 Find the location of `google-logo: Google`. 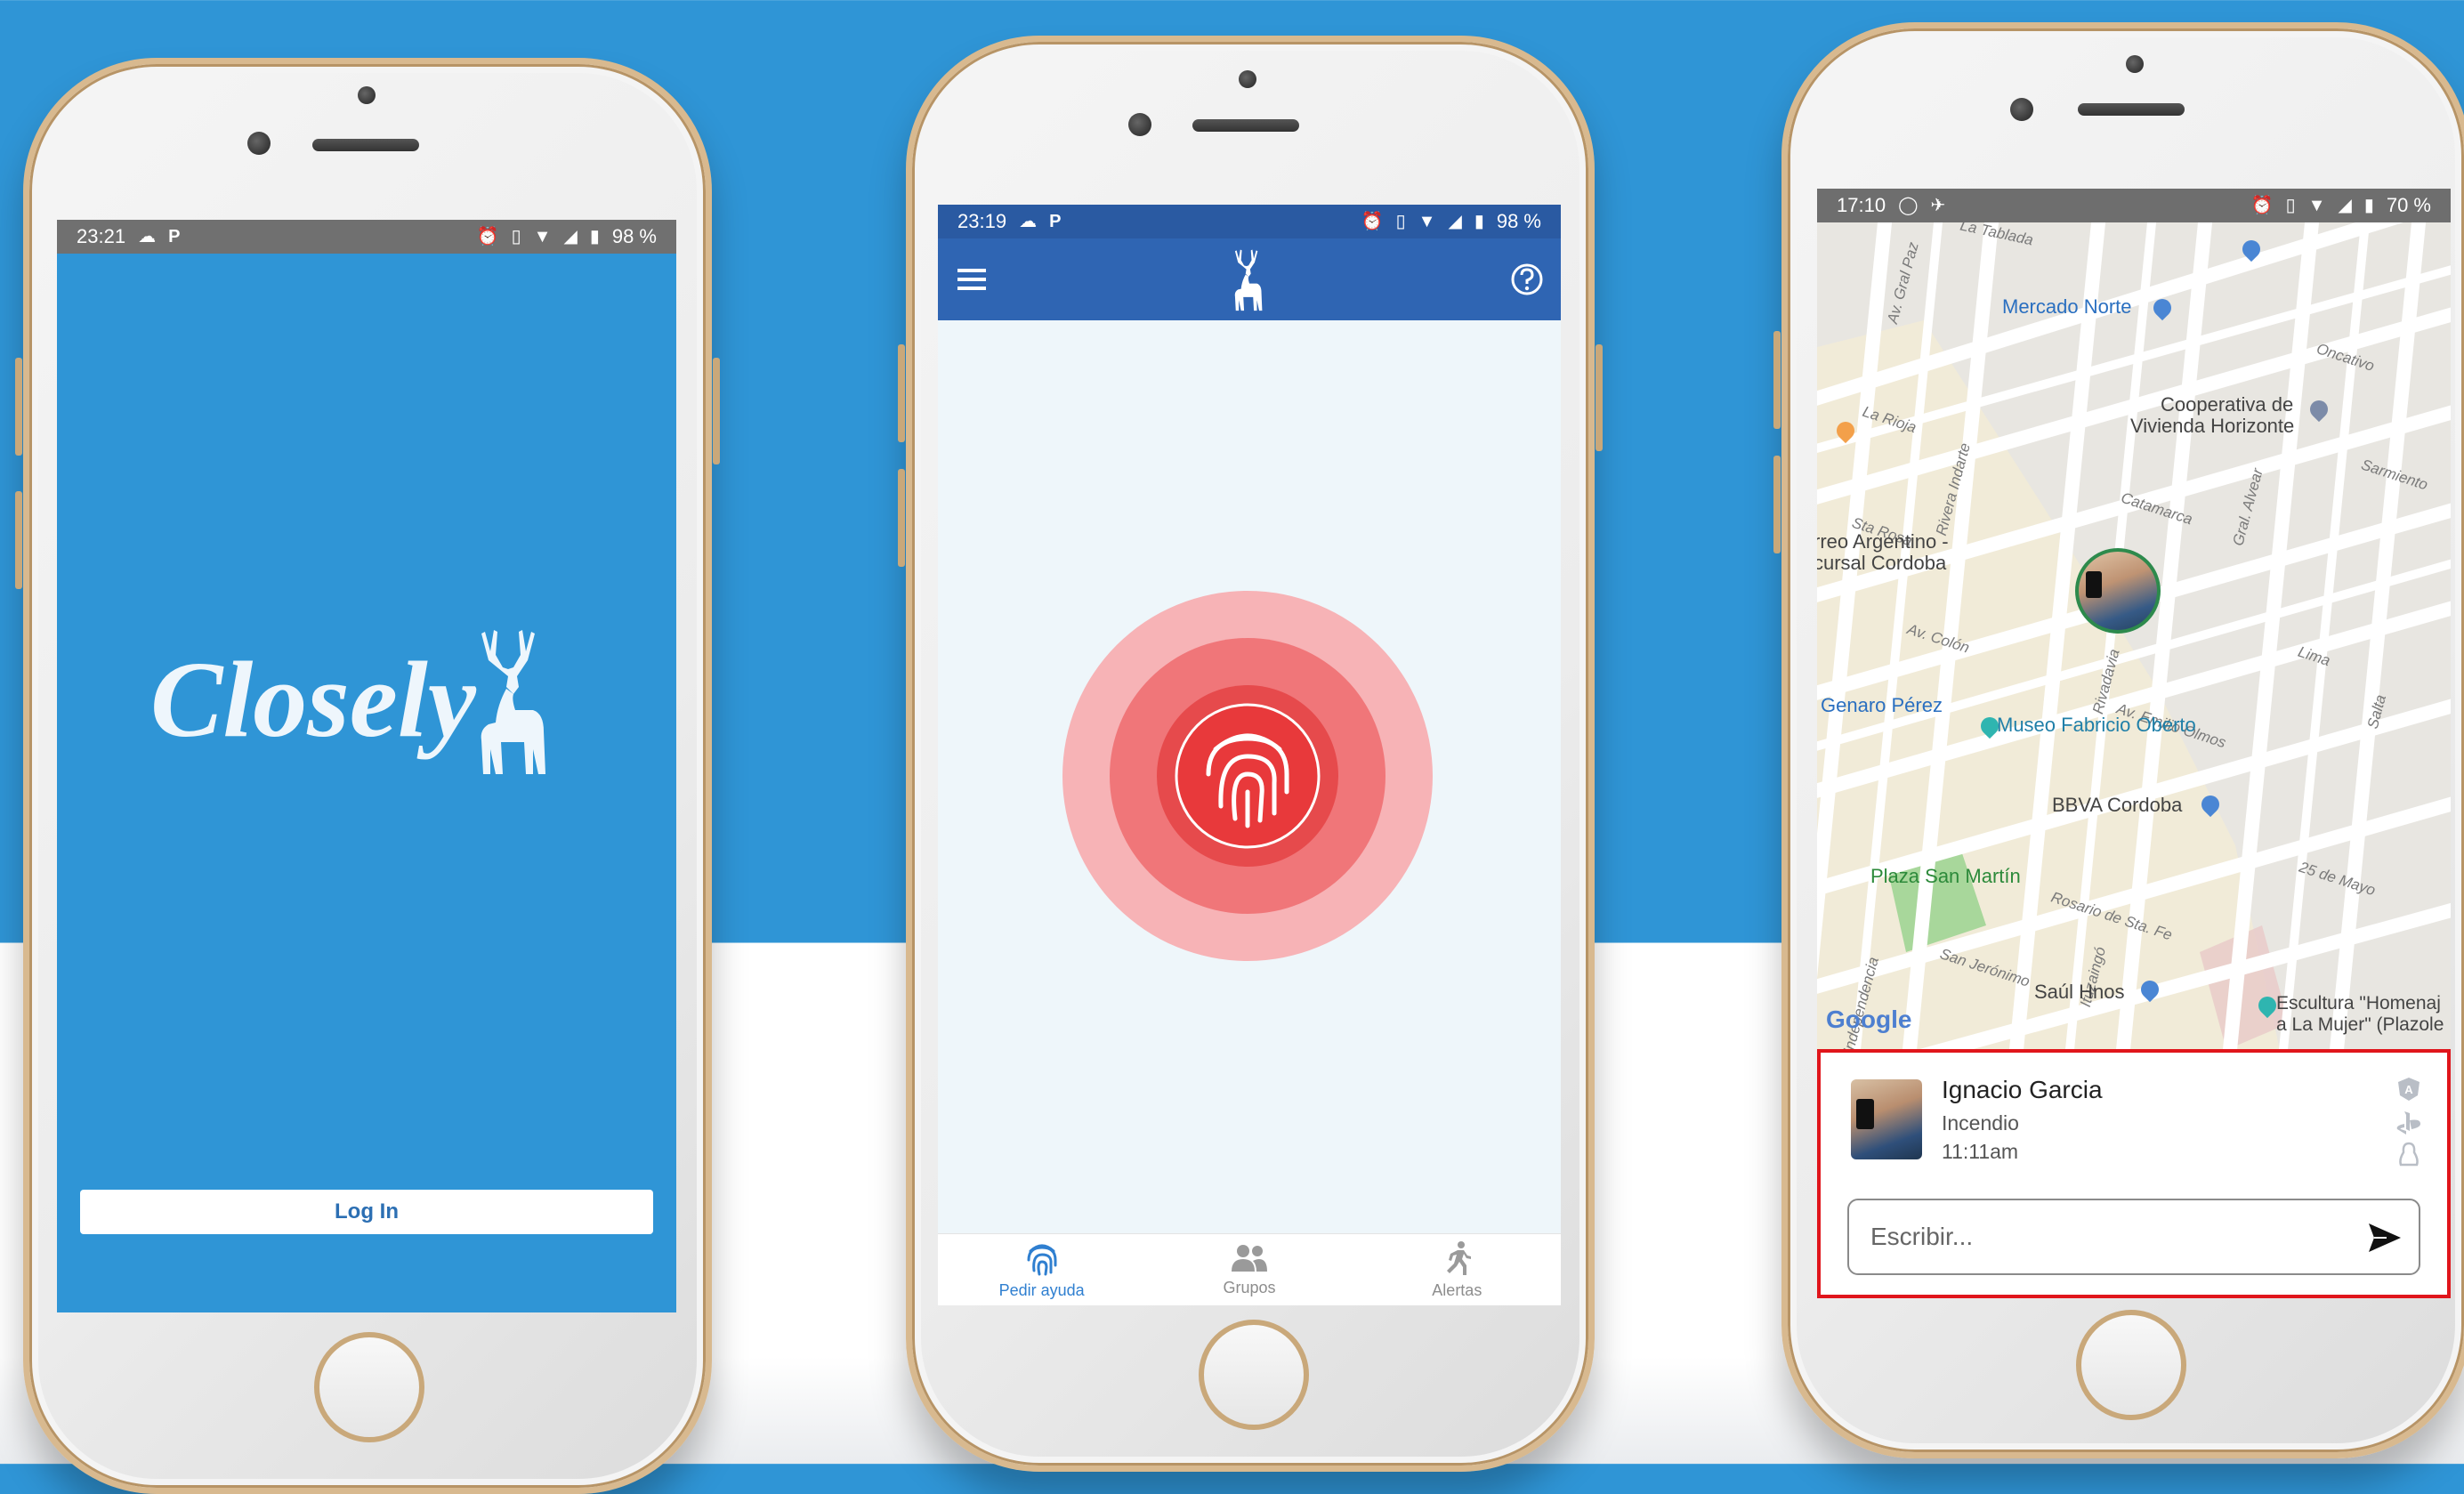

google-logo: Google is located at coordinates (1869, 1019).